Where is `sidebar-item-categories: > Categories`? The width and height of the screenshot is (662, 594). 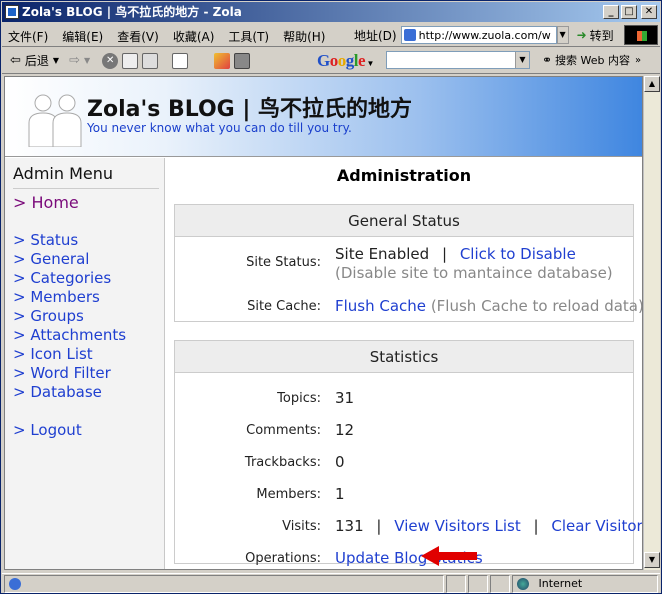
sidebar-item-categories: > Categories is located at coordinates (62, 278).